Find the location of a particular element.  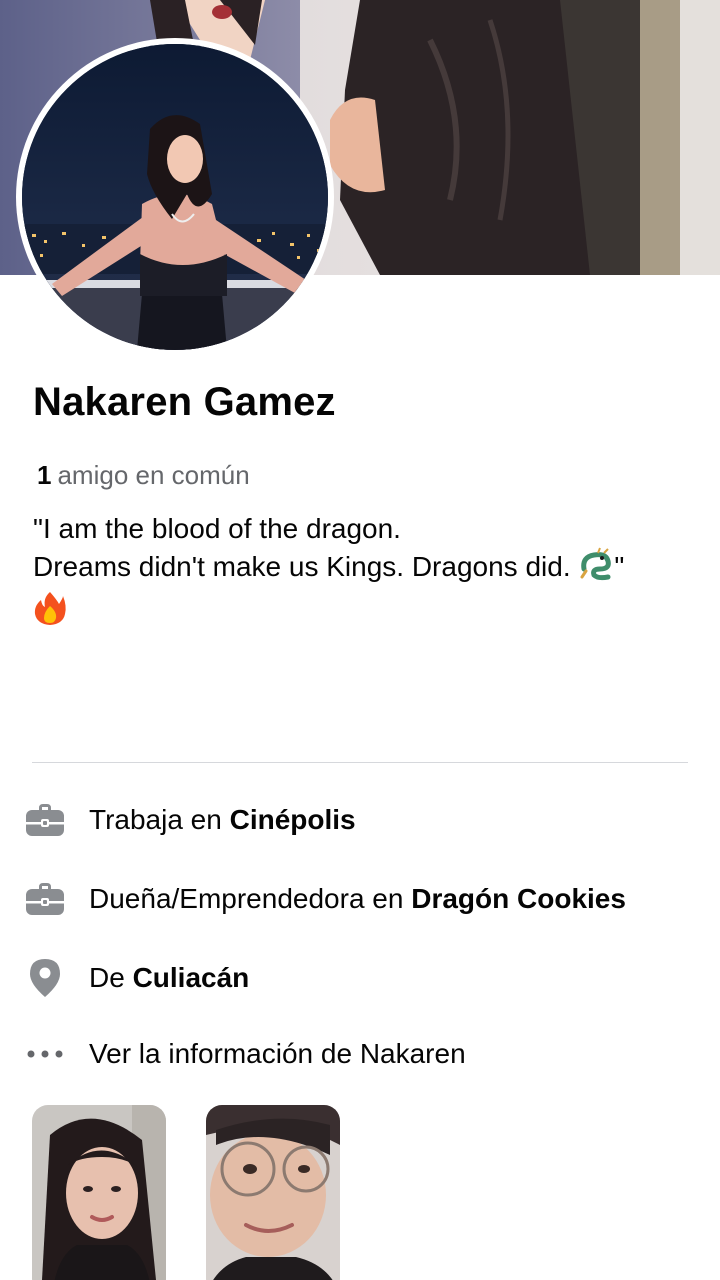

see-about-info: Ver la información de Nakaren is located at coordinates (245, 1054).